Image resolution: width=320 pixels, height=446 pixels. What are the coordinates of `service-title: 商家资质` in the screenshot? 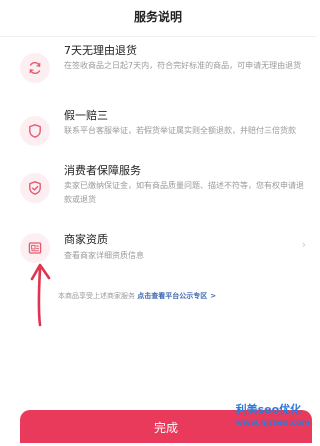 It's located at (86, 239).